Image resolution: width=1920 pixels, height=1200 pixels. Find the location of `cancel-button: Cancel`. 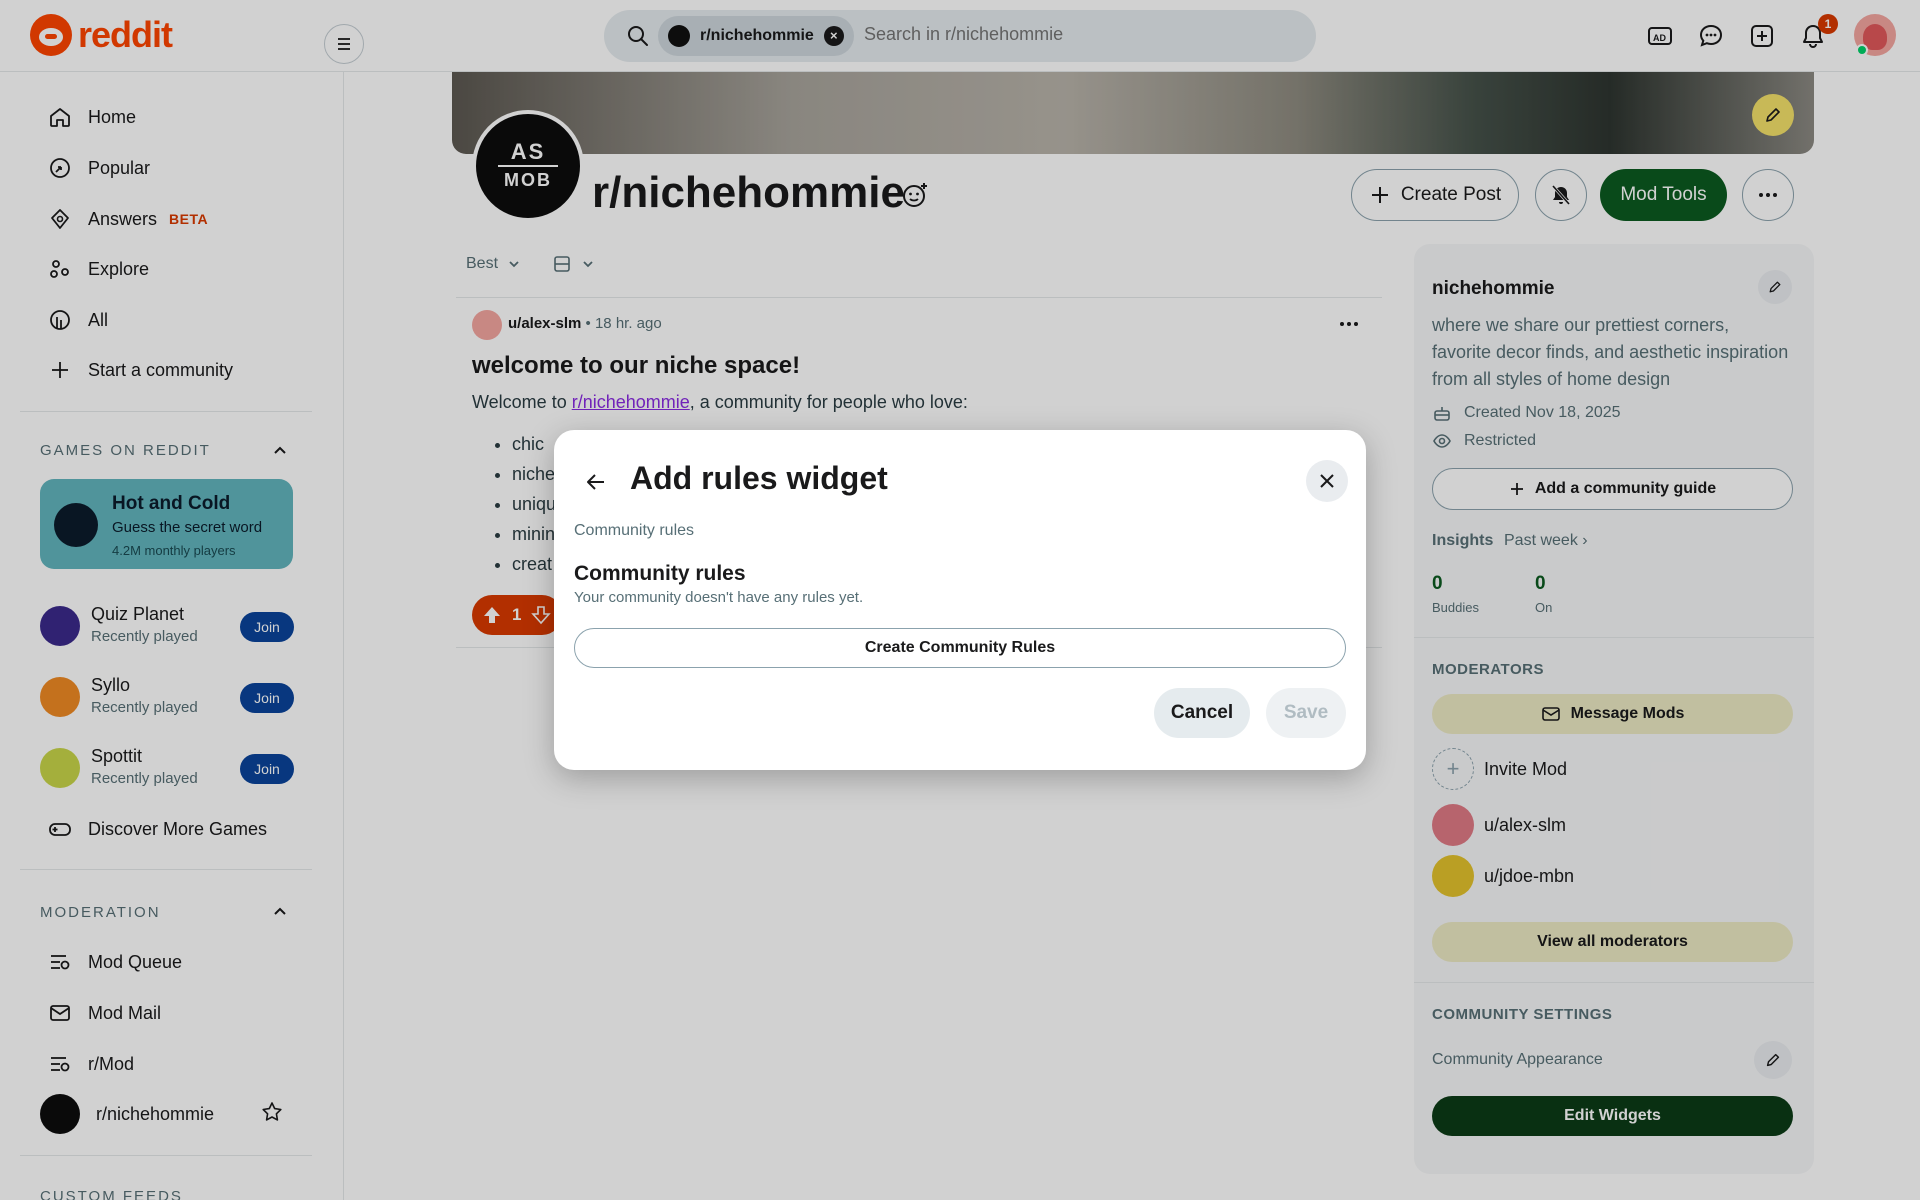

cancel-button: Cancel is located at coordinates (1202, 713).